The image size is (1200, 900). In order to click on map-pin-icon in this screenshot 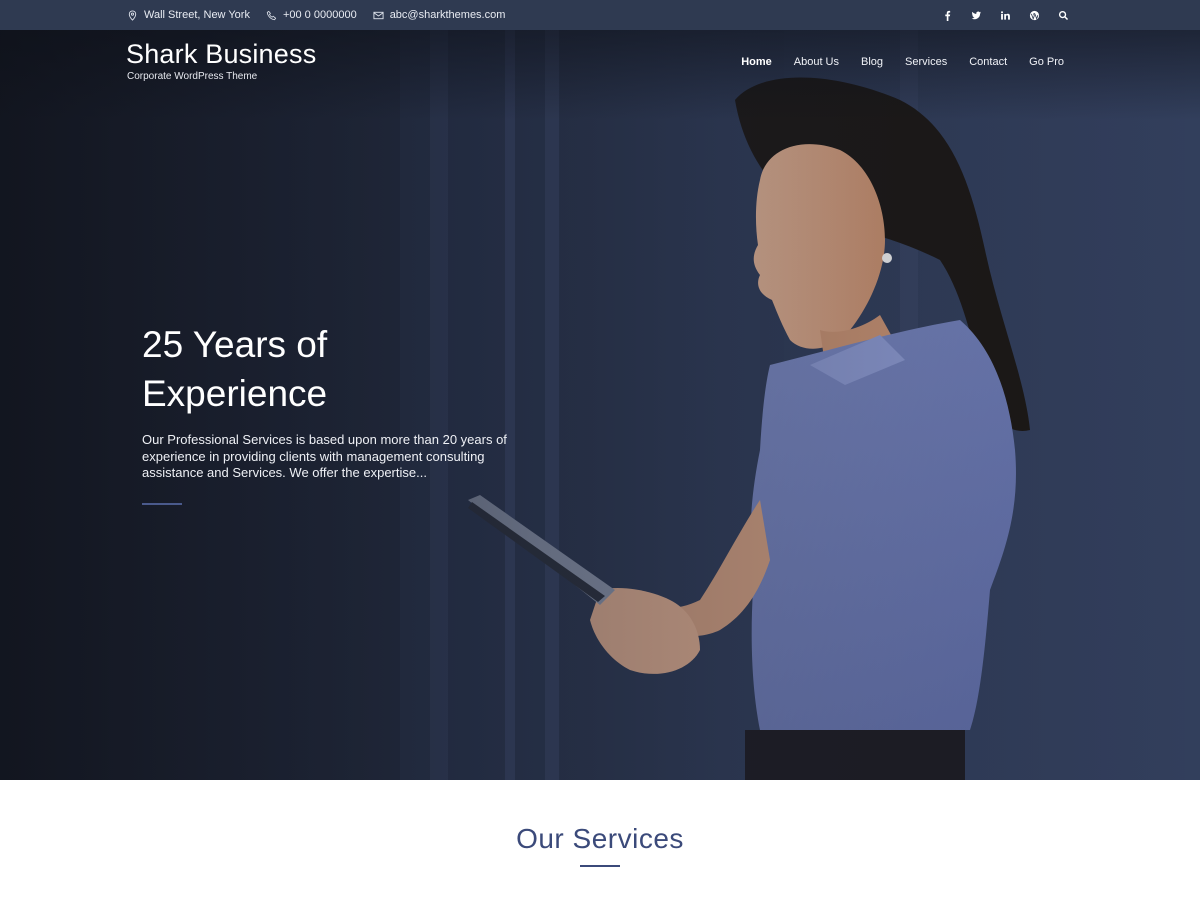, I will do `click(132, 15)`.